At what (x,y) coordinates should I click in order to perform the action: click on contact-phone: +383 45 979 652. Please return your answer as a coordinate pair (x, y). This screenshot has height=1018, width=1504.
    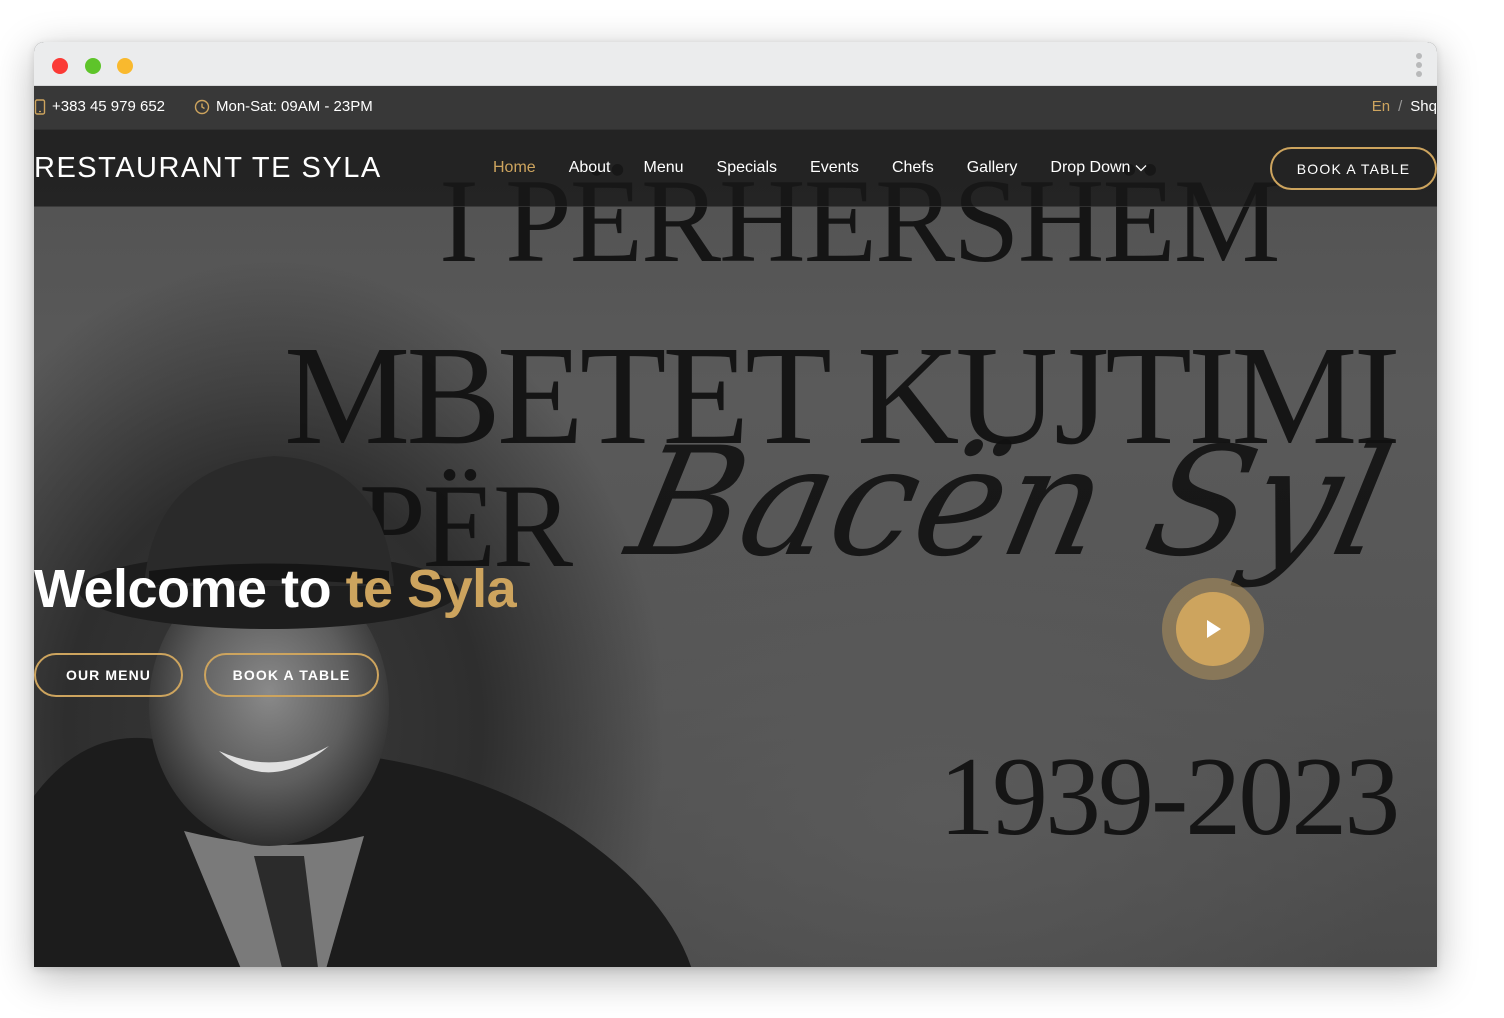
    Looking at the image, I should click on (99, 106).